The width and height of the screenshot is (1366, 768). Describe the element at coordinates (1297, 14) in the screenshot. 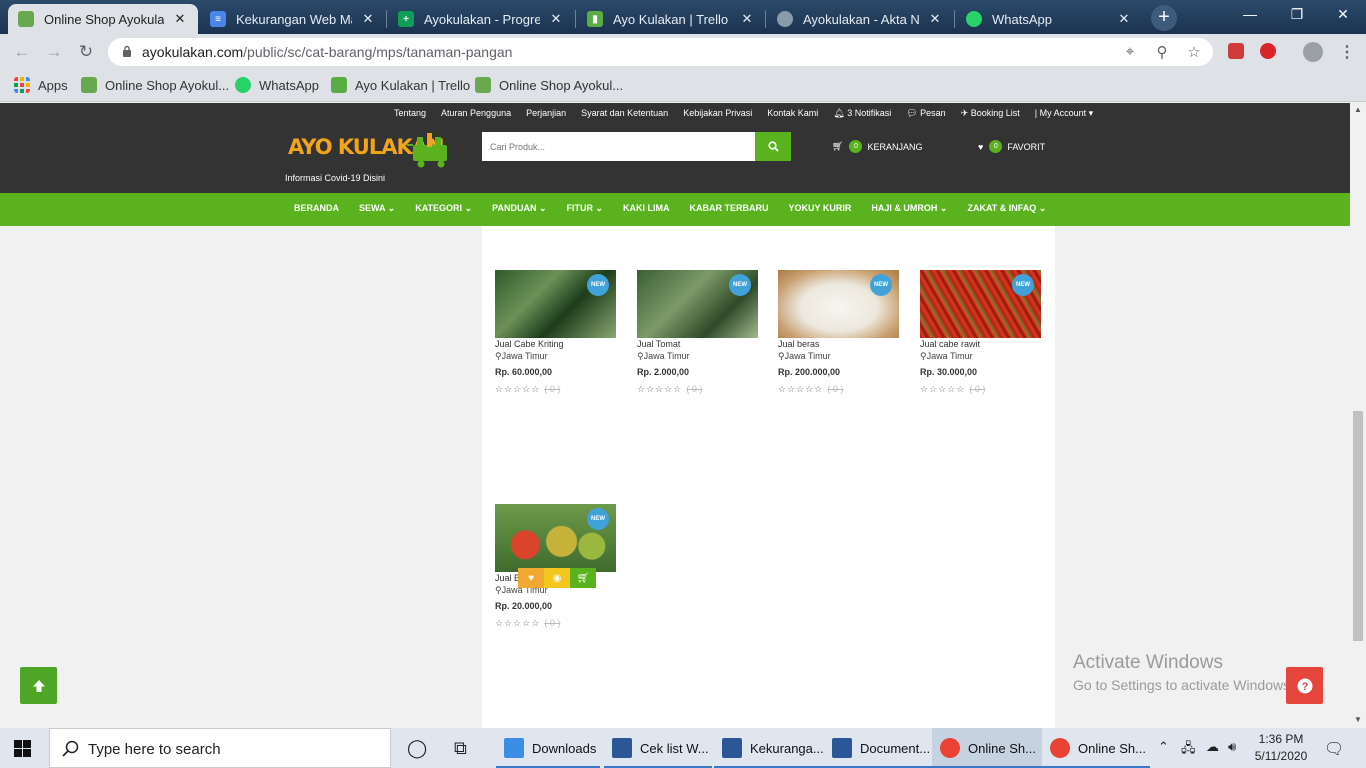

I see `restore-icon: ❐` at that location.